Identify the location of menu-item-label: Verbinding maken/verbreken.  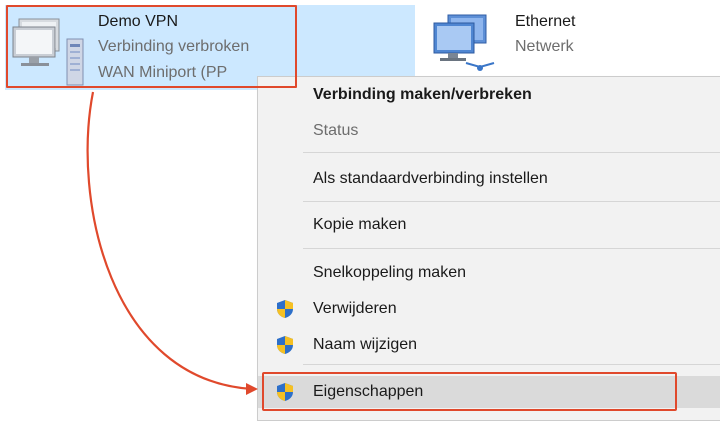
(422, 94).